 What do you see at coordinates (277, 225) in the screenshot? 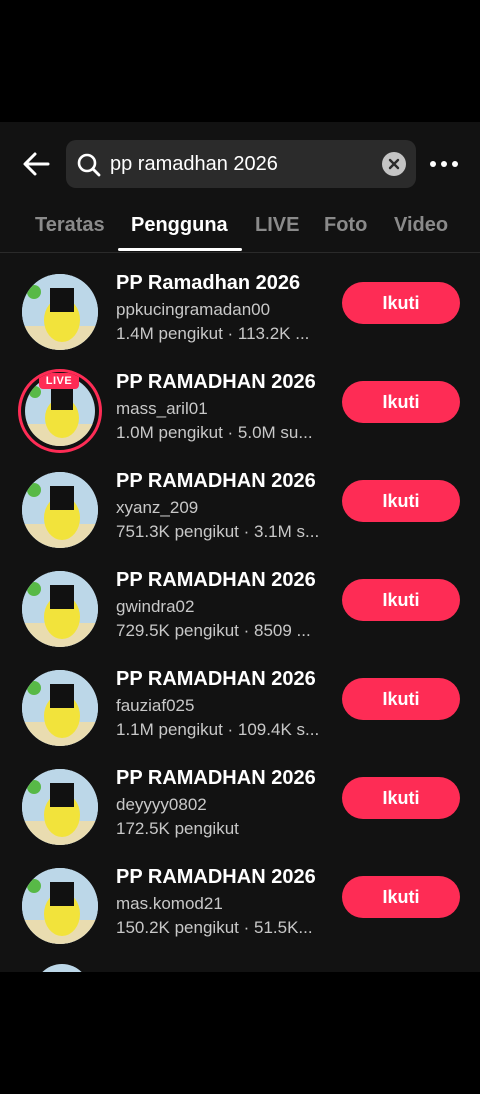
I see `tab-live: LIVE` at bounding box center [277, 225].